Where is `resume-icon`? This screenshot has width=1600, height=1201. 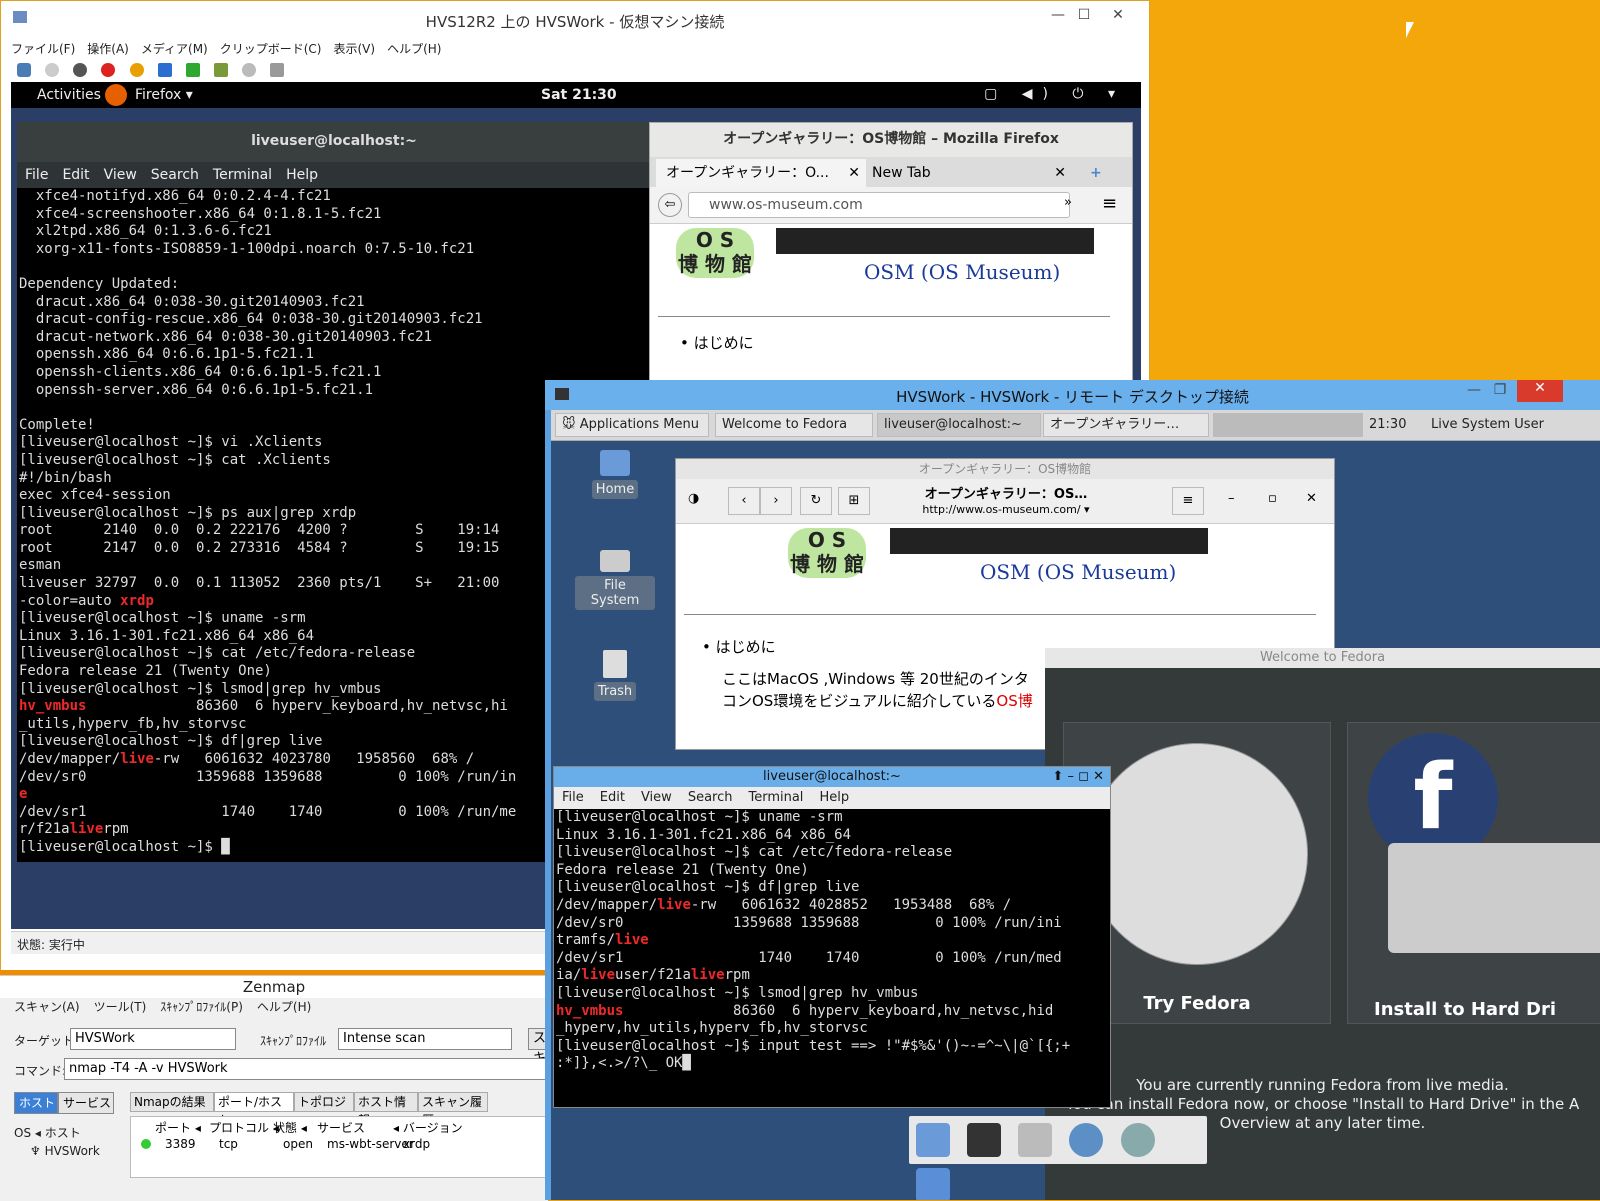 resume-icon is located at coordinates (192, 70).